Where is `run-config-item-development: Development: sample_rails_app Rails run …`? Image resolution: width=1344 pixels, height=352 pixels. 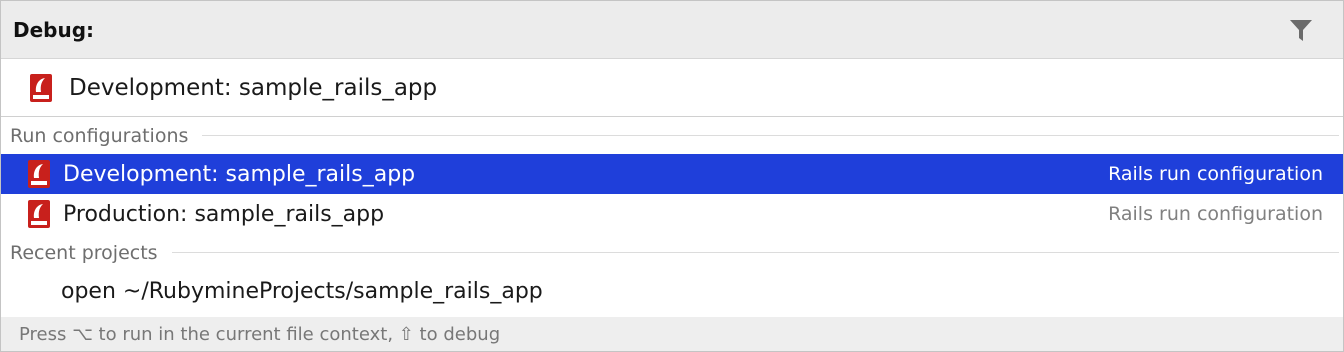 run-config-item-development: Development: sample_rails_app Rails run … is located at coordinates (672, 174).